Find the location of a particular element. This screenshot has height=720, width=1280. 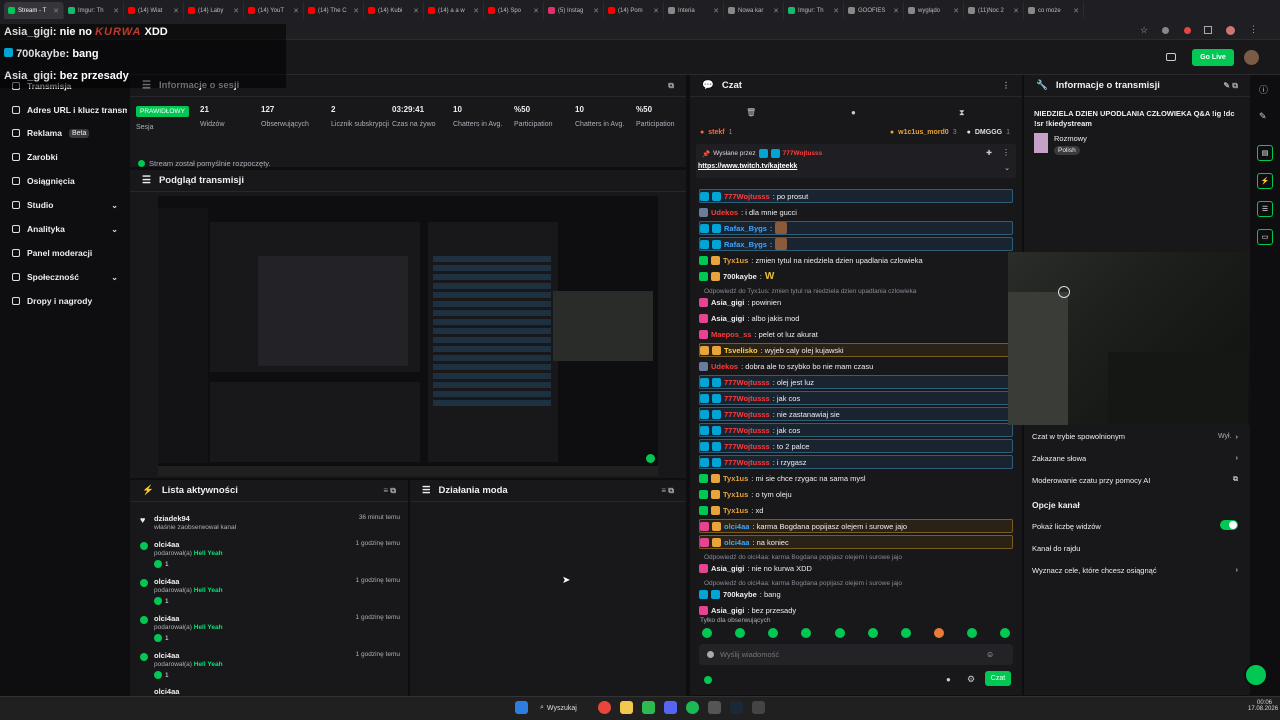

profile-avatar is located at coordinates (1230, 30).